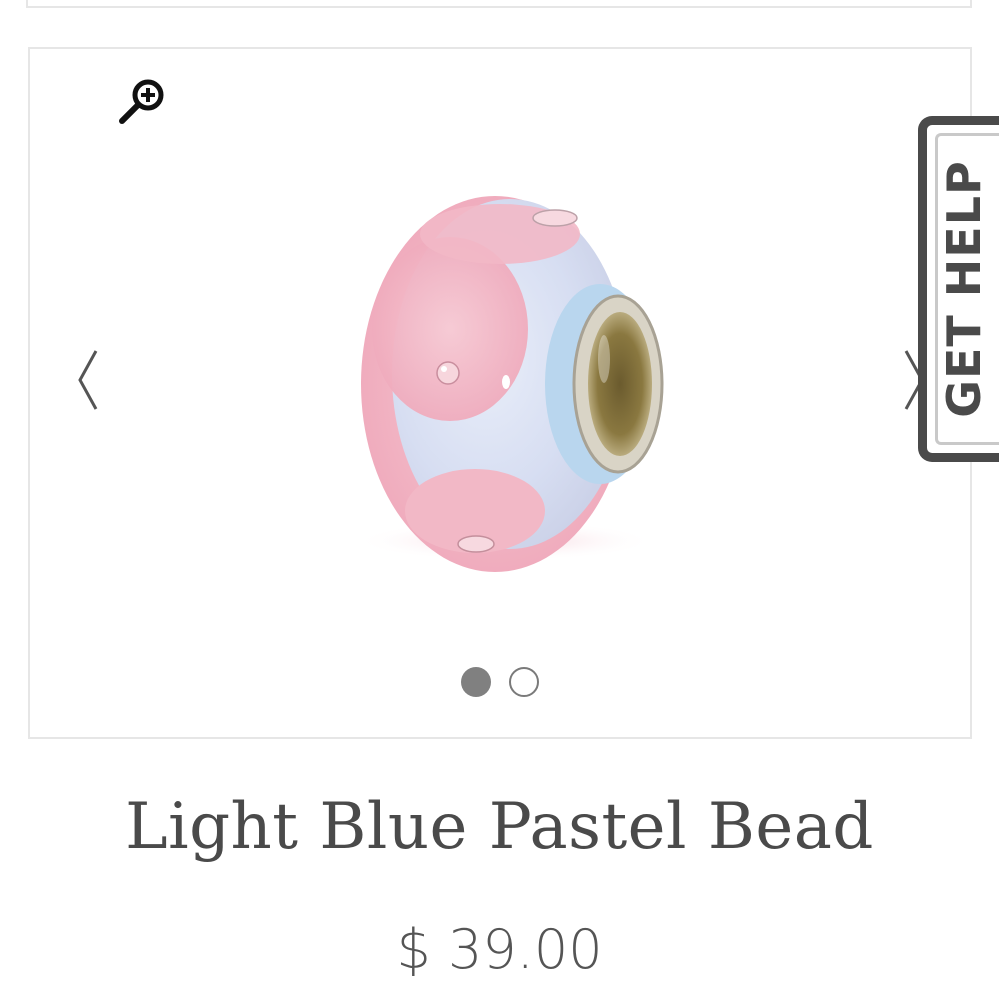 This screenshot has width=999, height=1000. I want to click on prev-slide-button, so click(88, 380).